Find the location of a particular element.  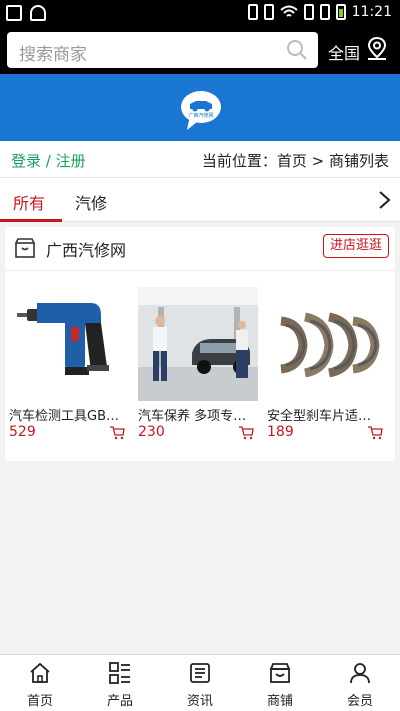

product-price: 230 is located at coordinates (151, 432).